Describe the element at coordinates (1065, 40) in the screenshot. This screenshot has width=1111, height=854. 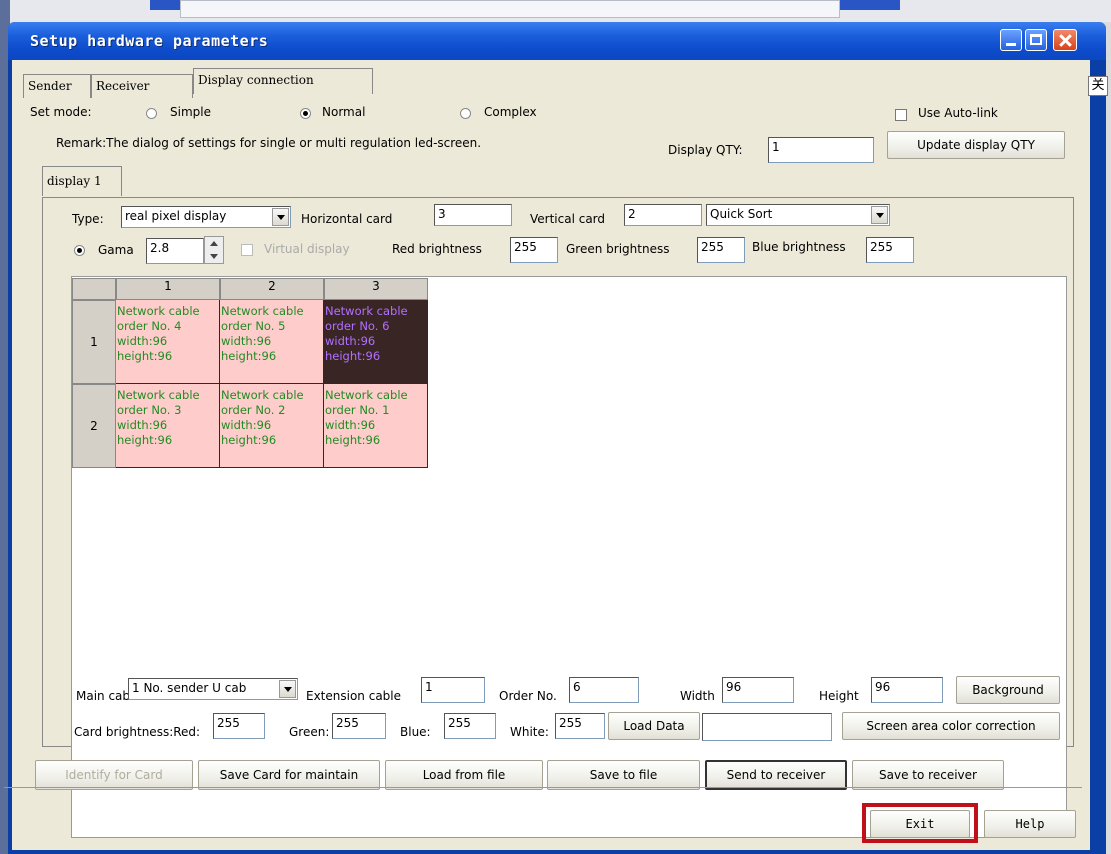
I see `close-button` at that location.